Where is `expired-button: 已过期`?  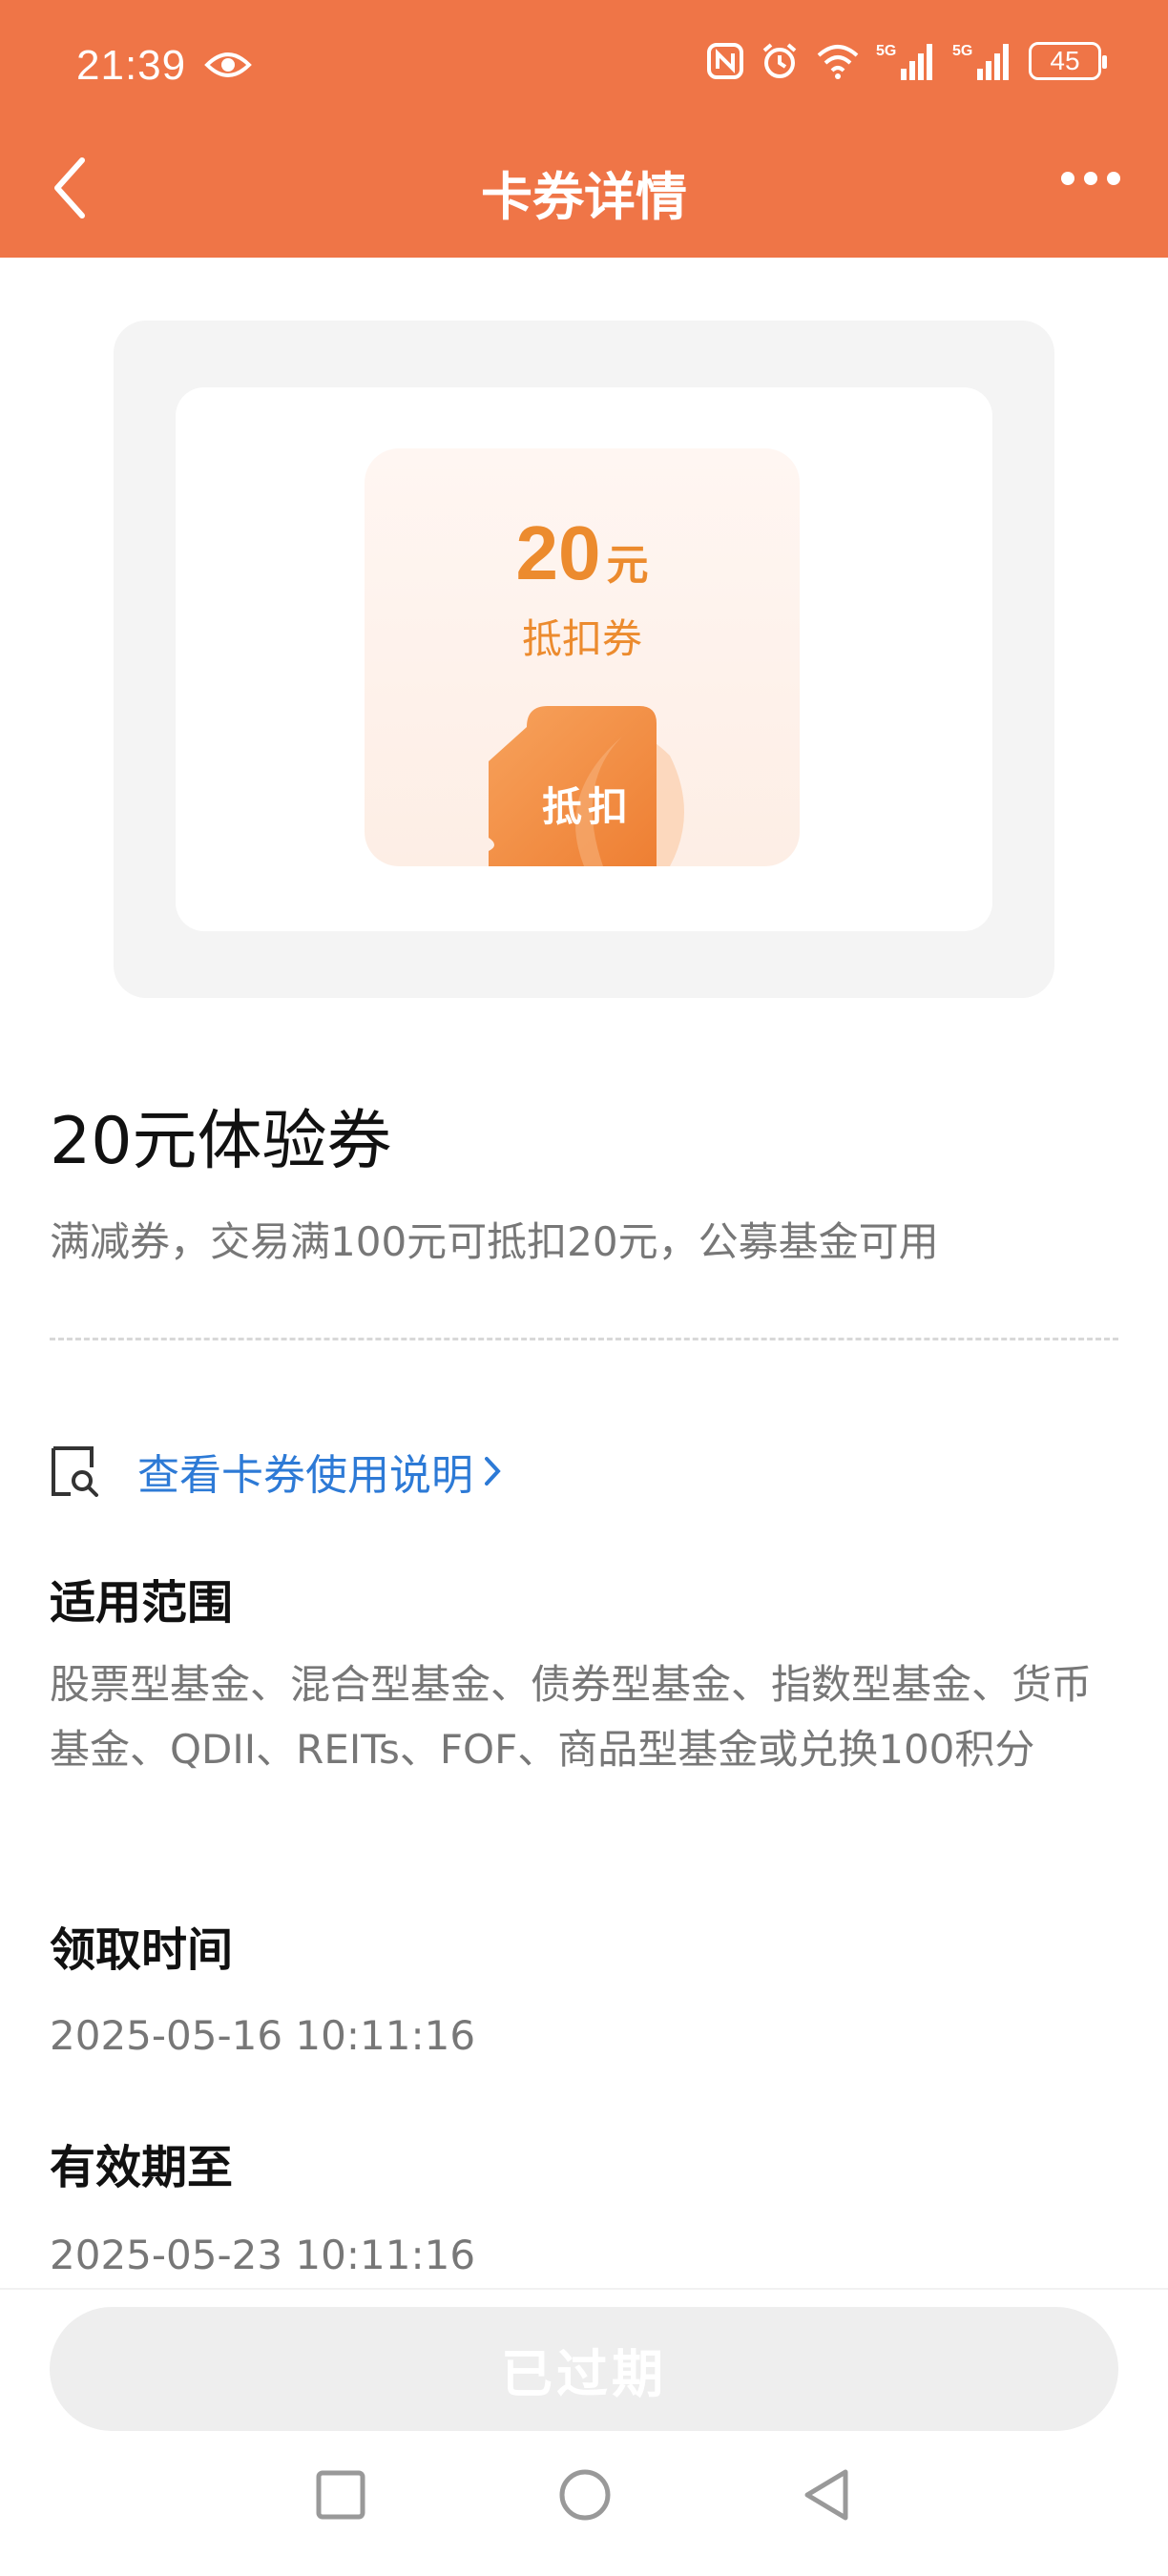
expired-button: 已过期 is located at coordinates (584, 2369).